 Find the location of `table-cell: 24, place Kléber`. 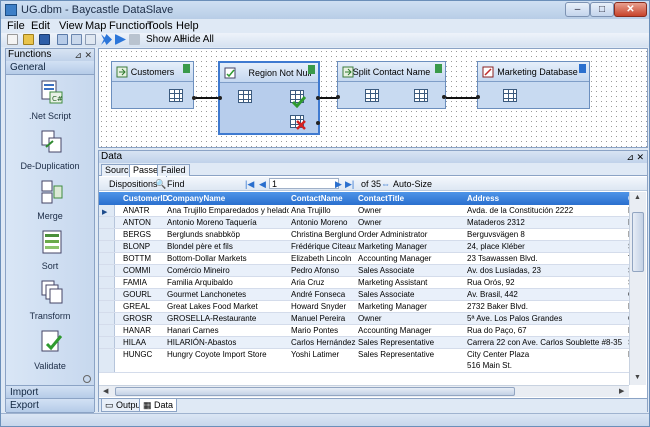

table-cell: 24, place Kléber is located at coordinates (546, 247).